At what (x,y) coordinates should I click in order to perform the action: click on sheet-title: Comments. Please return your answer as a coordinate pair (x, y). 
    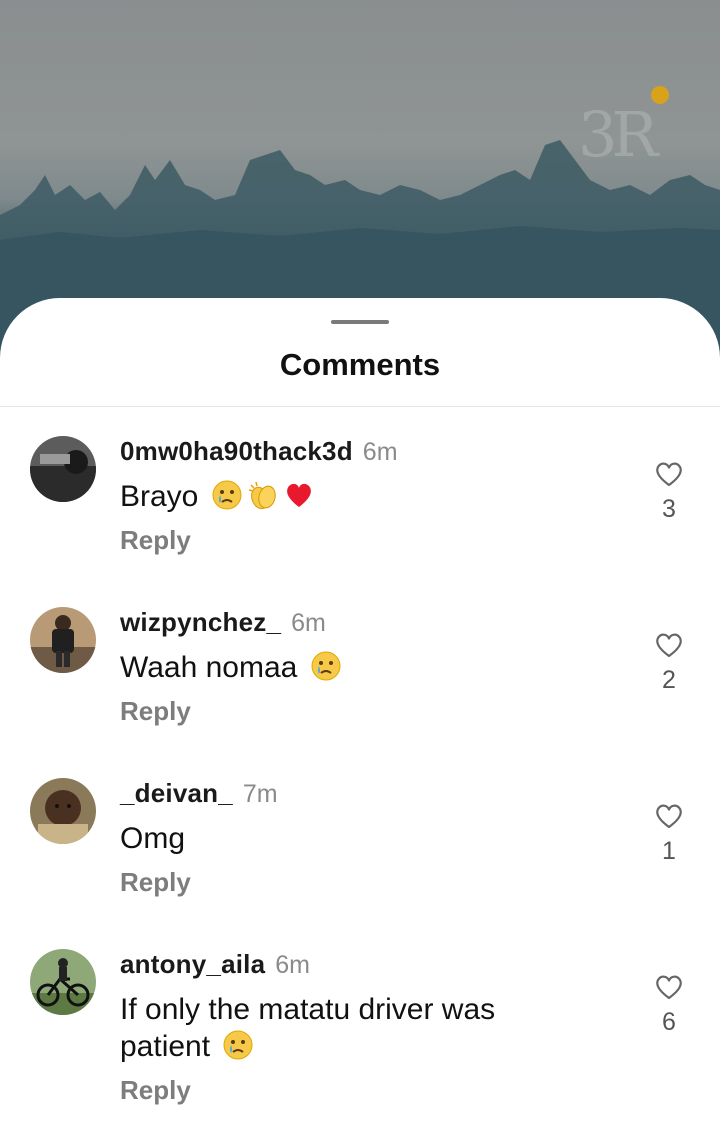
    Looking at the image, I should click on (360, 364).